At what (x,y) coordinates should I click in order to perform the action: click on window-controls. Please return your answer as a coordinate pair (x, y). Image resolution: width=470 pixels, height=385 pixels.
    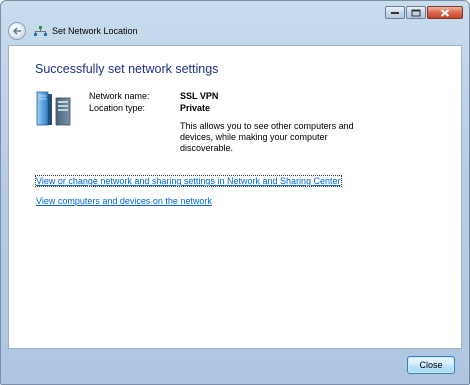
    Looking at the image, I should click on (423, 12).